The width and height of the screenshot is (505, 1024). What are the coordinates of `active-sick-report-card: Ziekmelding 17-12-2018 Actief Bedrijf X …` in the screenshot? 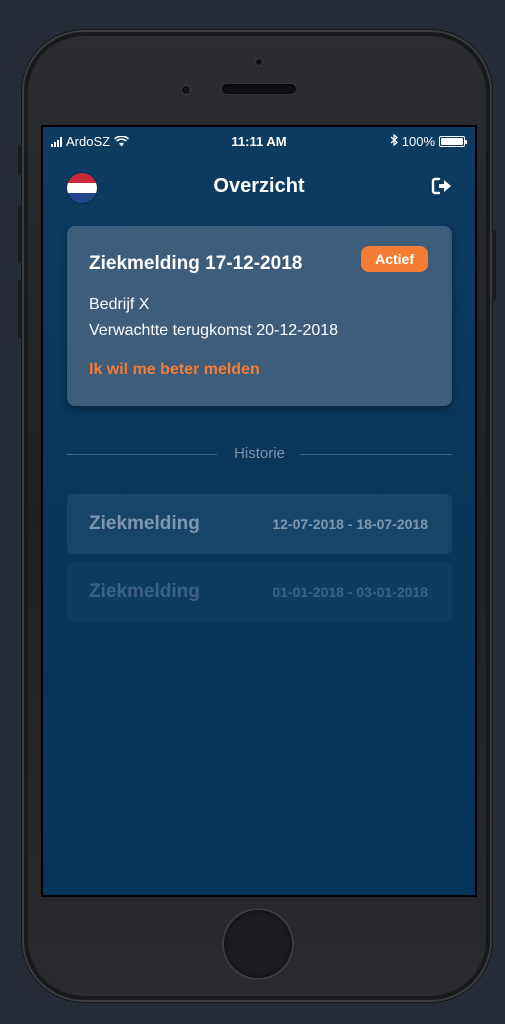 It's located at (259, 316).